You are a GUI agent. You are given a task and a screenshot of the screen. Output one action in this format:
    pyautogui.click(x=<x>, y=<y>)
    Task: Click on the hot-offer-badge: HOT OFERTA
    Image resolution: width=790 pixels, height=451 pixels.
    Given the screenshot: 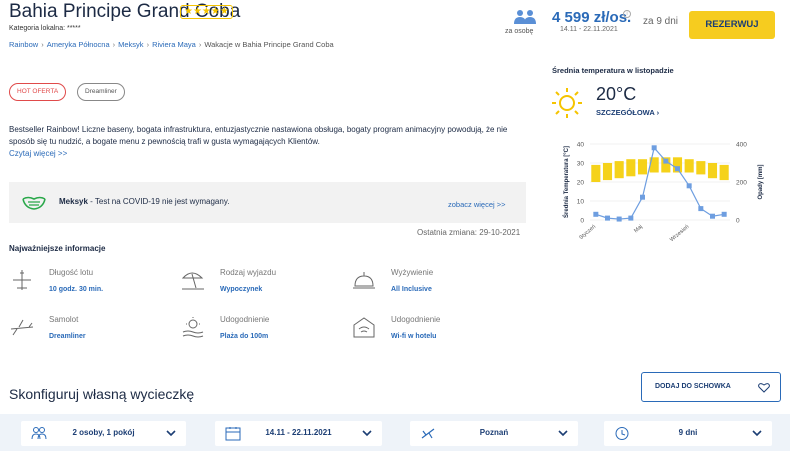 What is the action you would take?
    pyautogui.click(x=38, y=92)
    